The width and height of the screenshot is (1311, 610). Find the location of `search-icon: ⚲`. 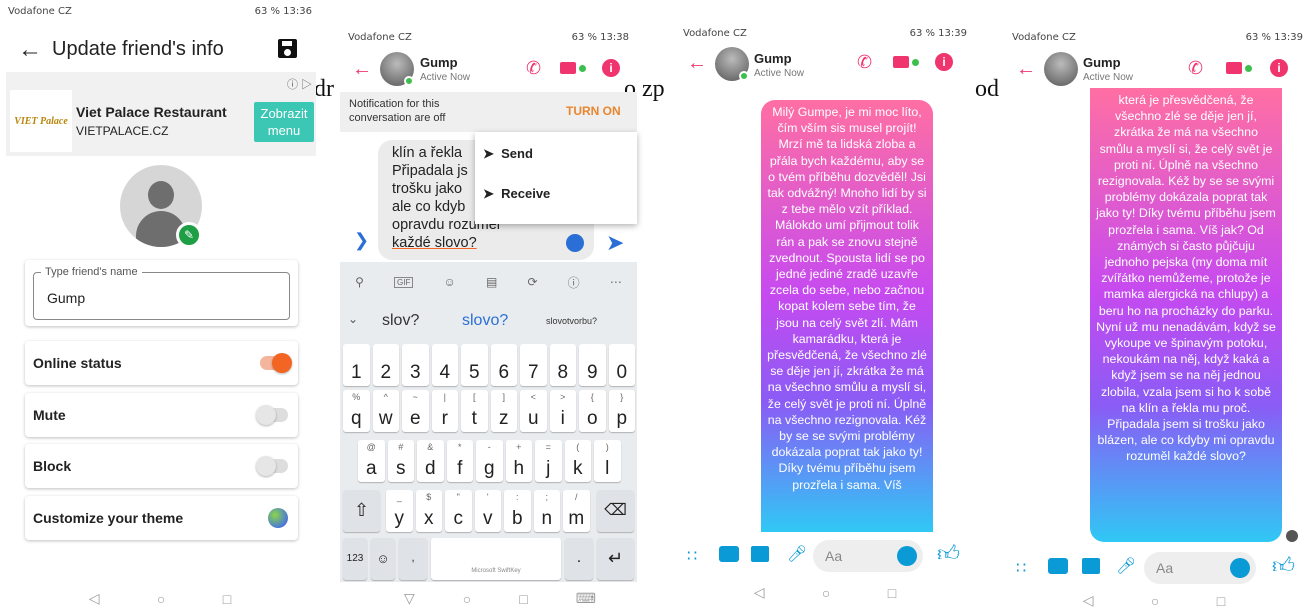

search-icon: ⚲ is located at coordinates (359, 282).